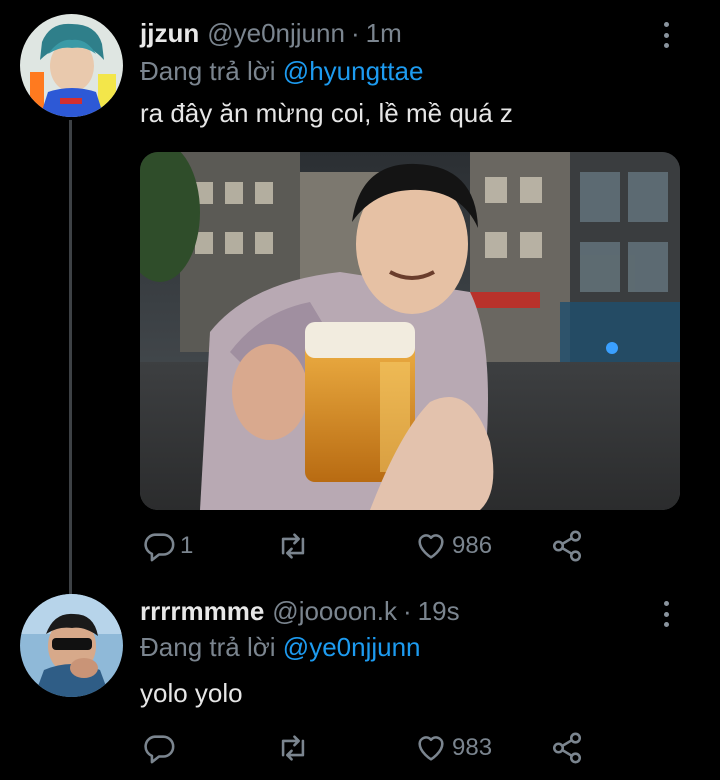 Image resolution: width=720 pixels, height=780 pixels. What do you see at coordinates (370, 748) in the screenshot?
I see `tweet-actions: 983` at bounding box center [370, 748].